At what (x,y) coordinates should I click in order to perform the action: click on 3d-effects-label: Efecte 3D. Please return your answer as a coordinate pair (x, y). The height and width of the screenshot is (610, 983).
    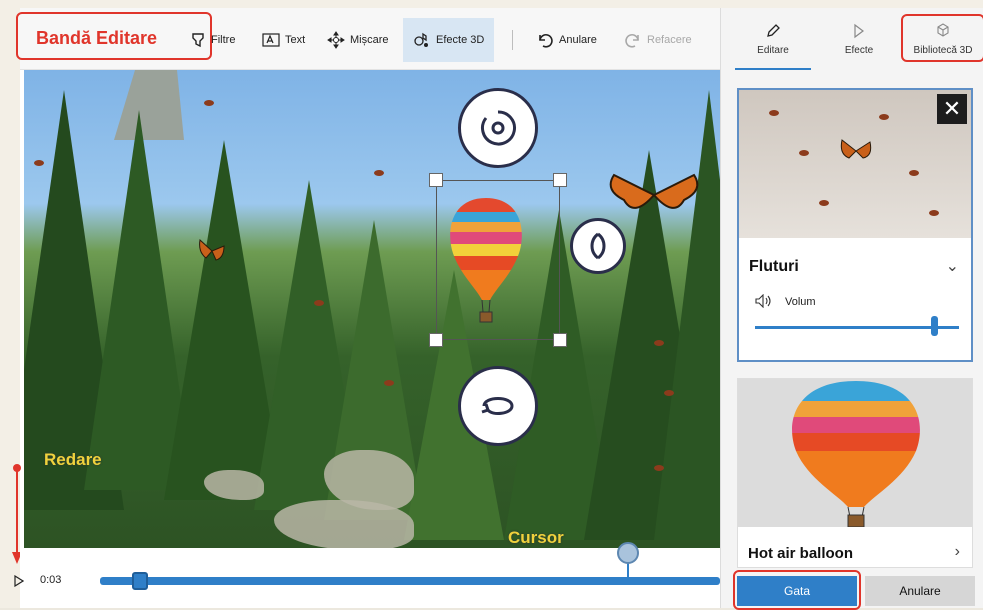
    Looking at the image, I should click on (460, 40).